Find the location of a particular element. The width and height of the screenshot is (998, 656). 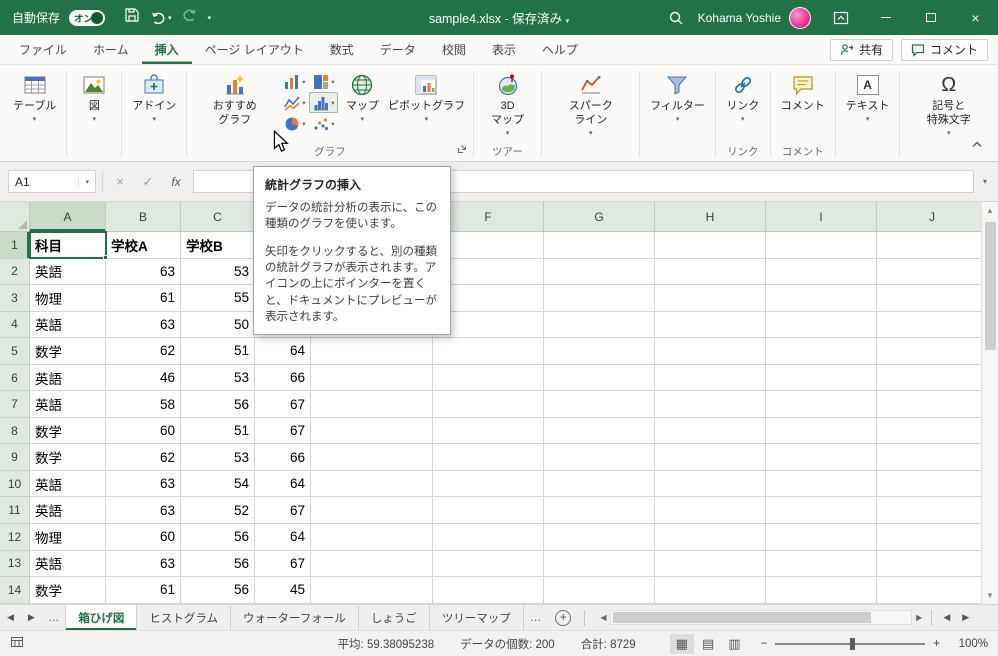

undo-button: ▾ is located at coordinates (161, 18).